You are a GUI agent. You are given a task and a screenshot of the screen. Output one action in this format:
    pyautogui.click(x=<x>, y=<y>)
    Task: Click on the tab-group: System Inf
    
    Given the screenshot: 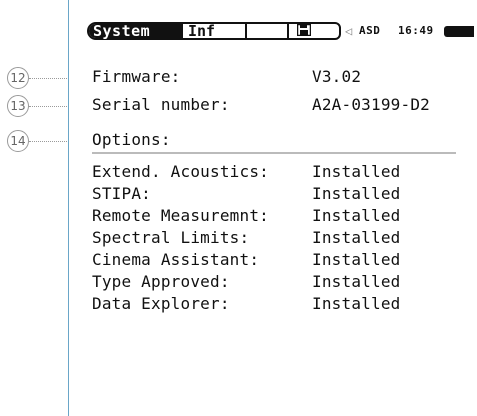 What is the action you would take?
    pyautogui.click(x=214, y=31)
    